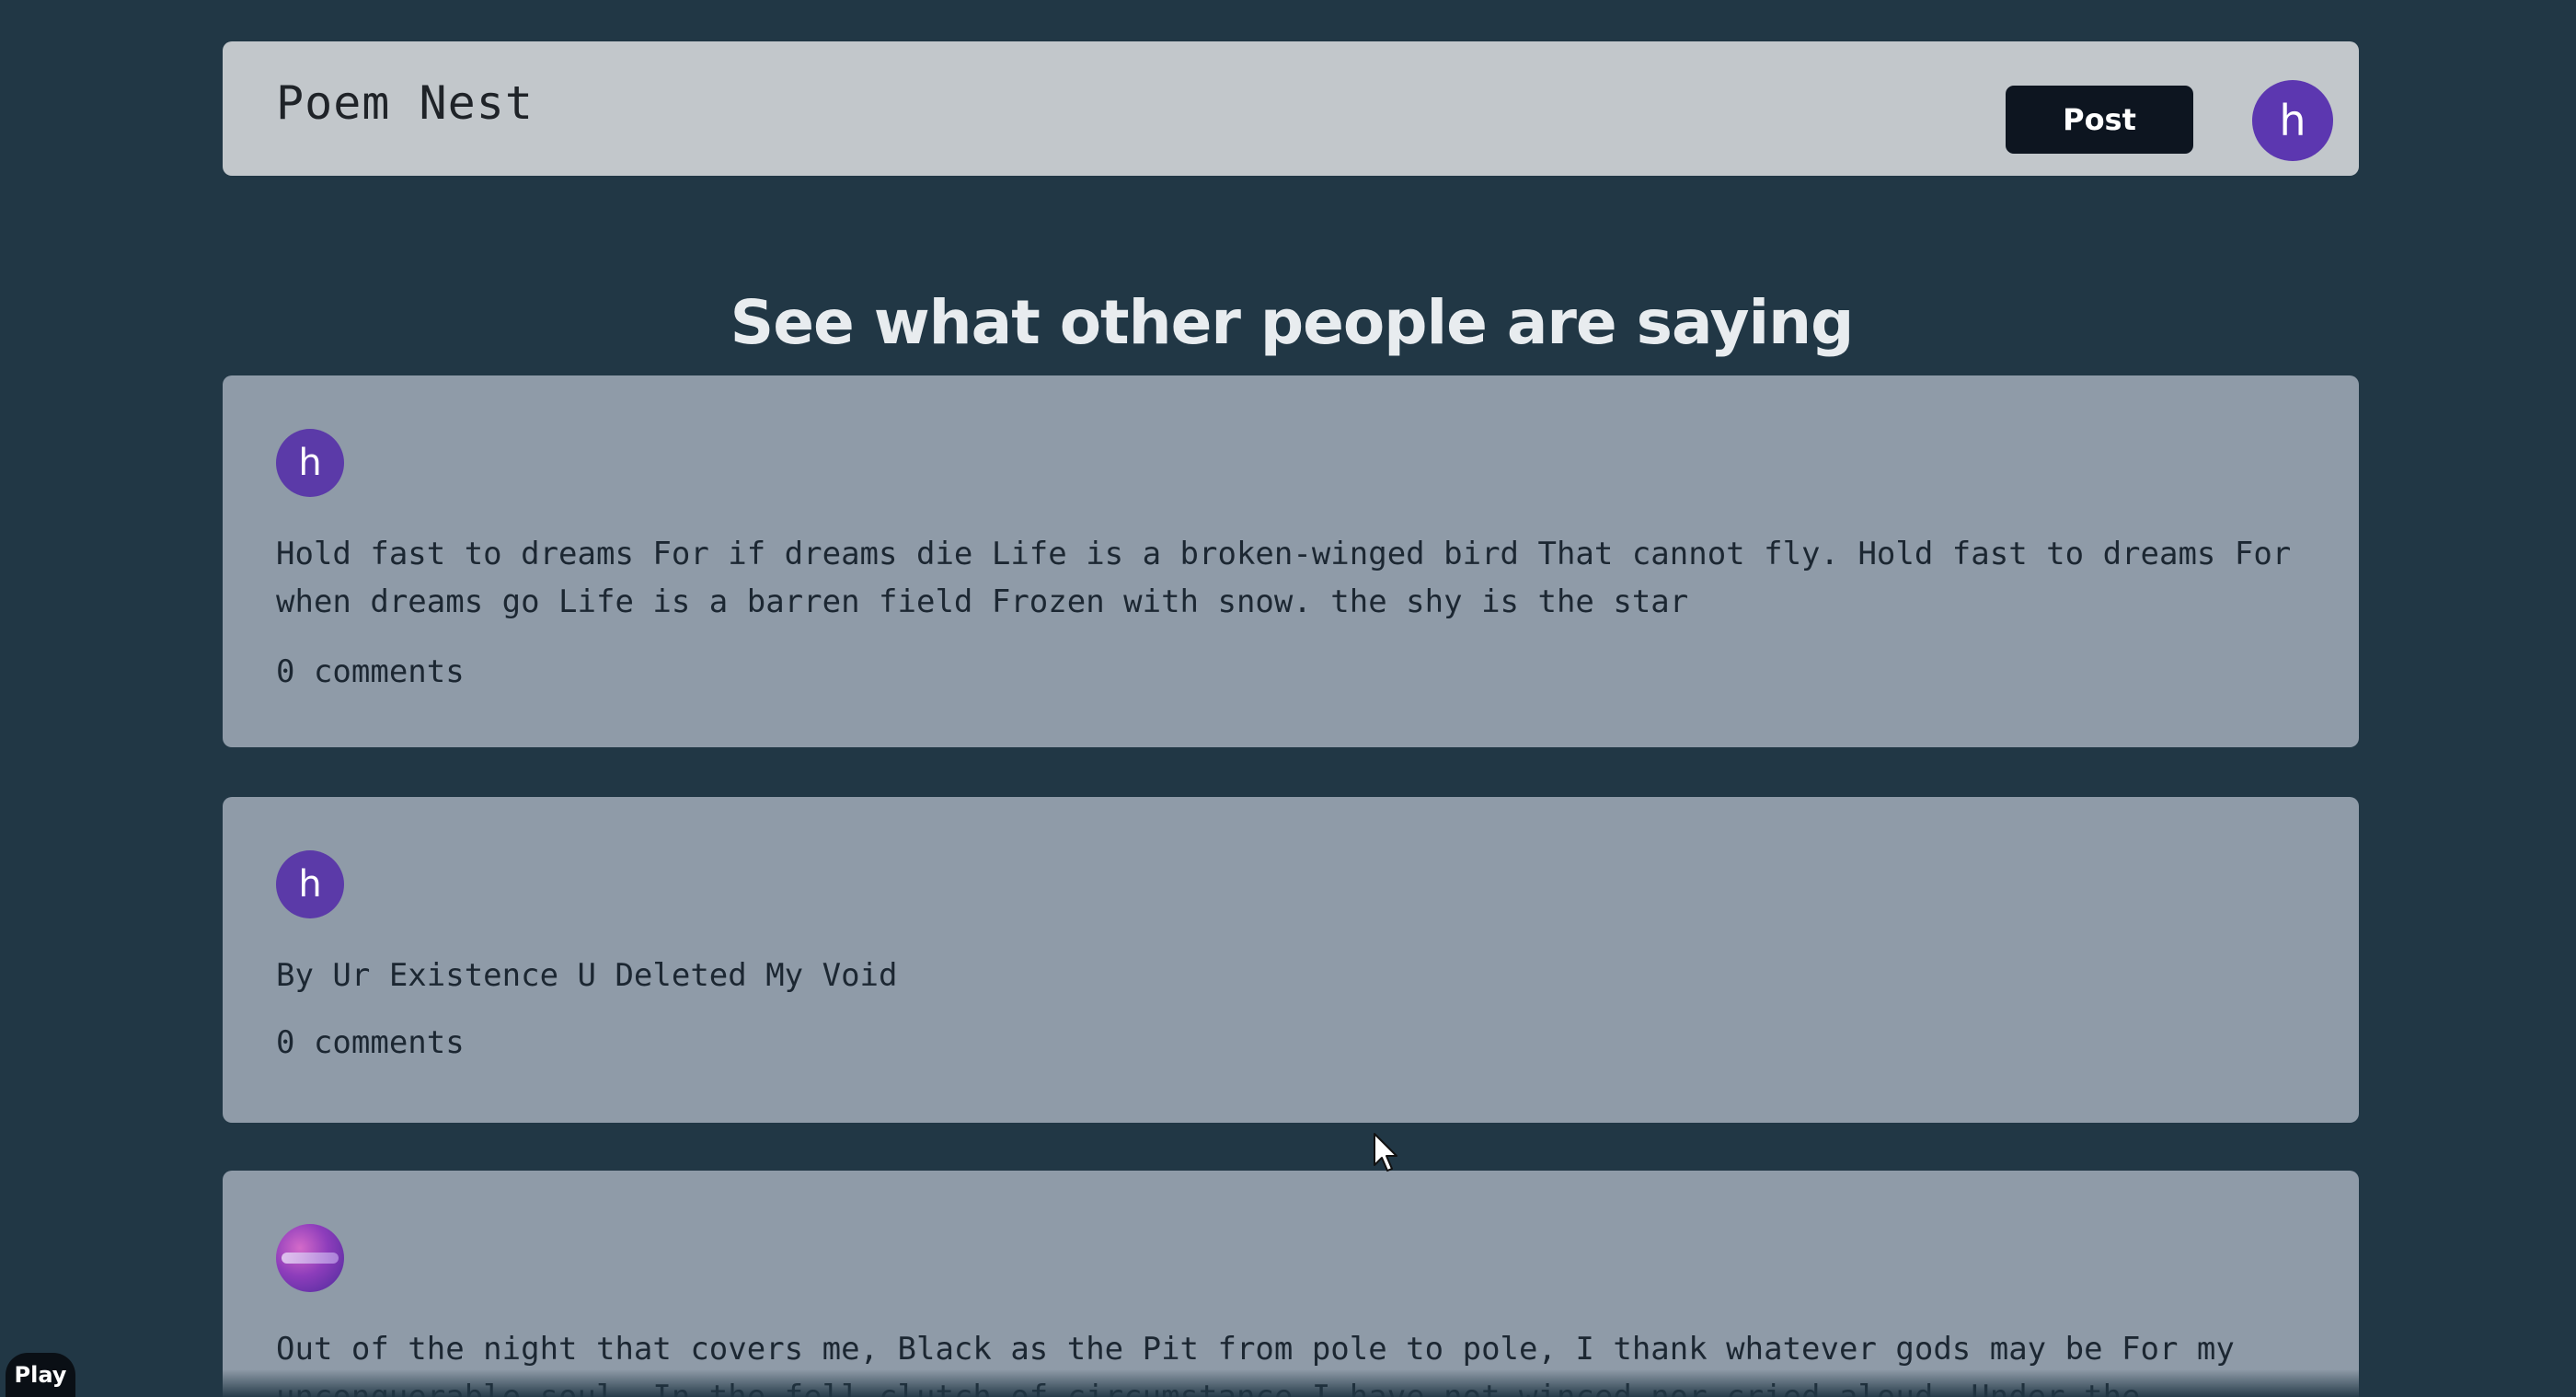  I want to click on mouse-cursor-icon, so click(1385, 1153).